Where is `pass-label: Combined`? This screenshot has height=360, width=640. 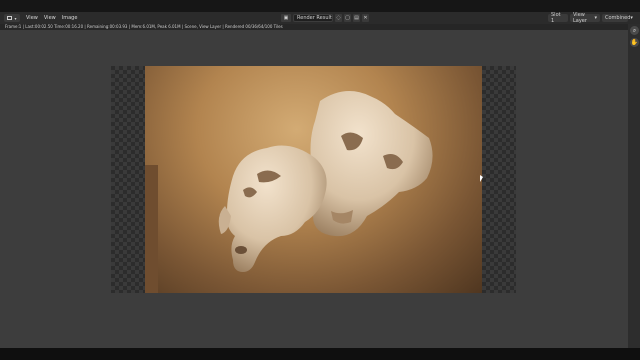
pass-label: Combined is located at coordinates (618, 18).